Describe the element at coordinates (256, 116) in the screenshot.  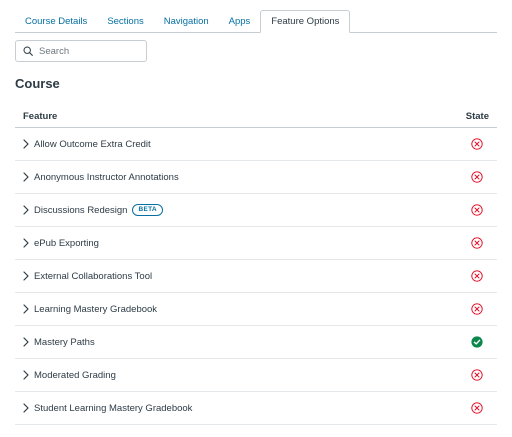
I see `table-header: Feature State` at that location.